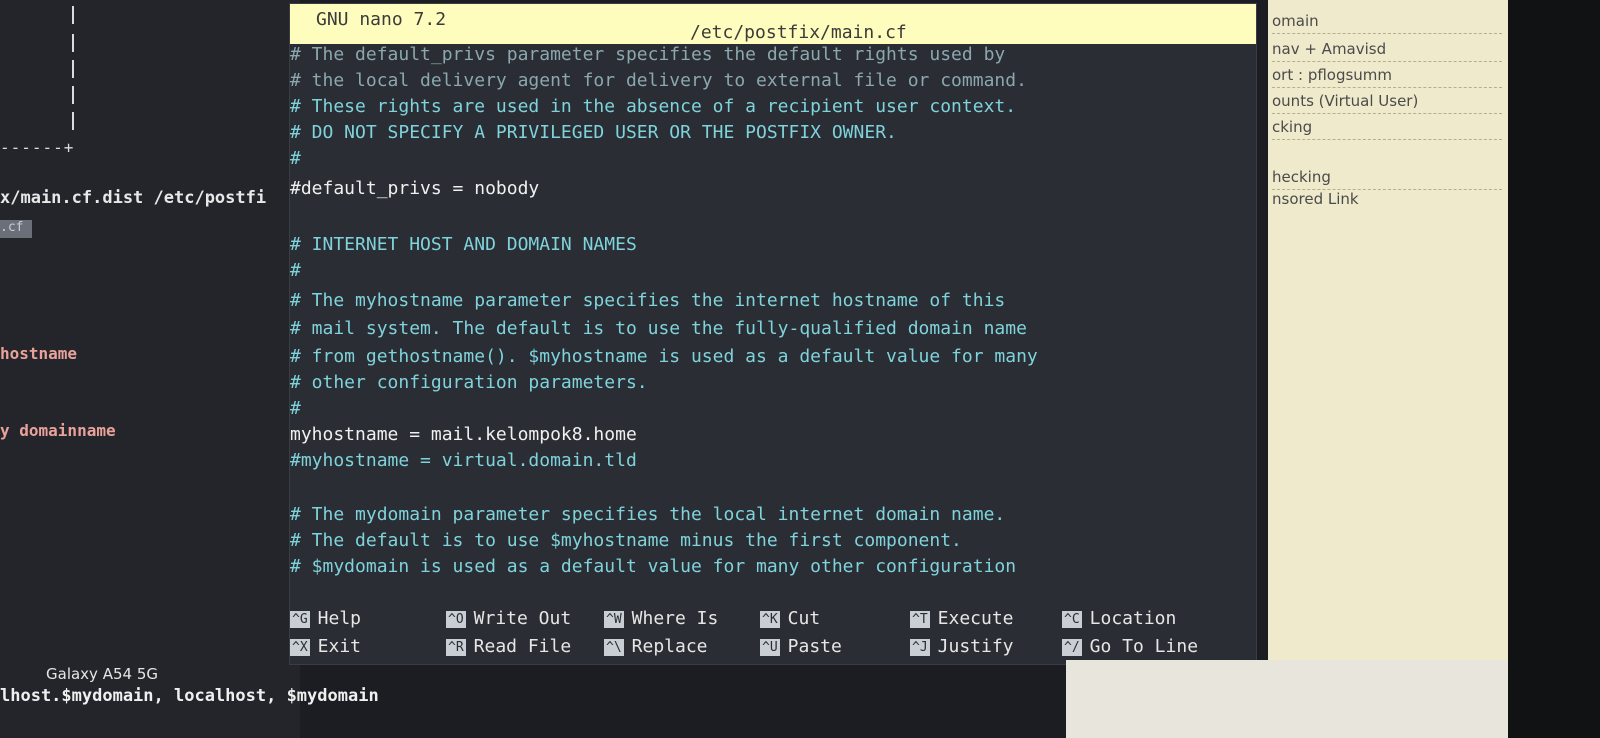 The image size is (1600, 738). I want to click on copy-command-text: x/main.cf.dist /etc/postfi, so click(133, 198).